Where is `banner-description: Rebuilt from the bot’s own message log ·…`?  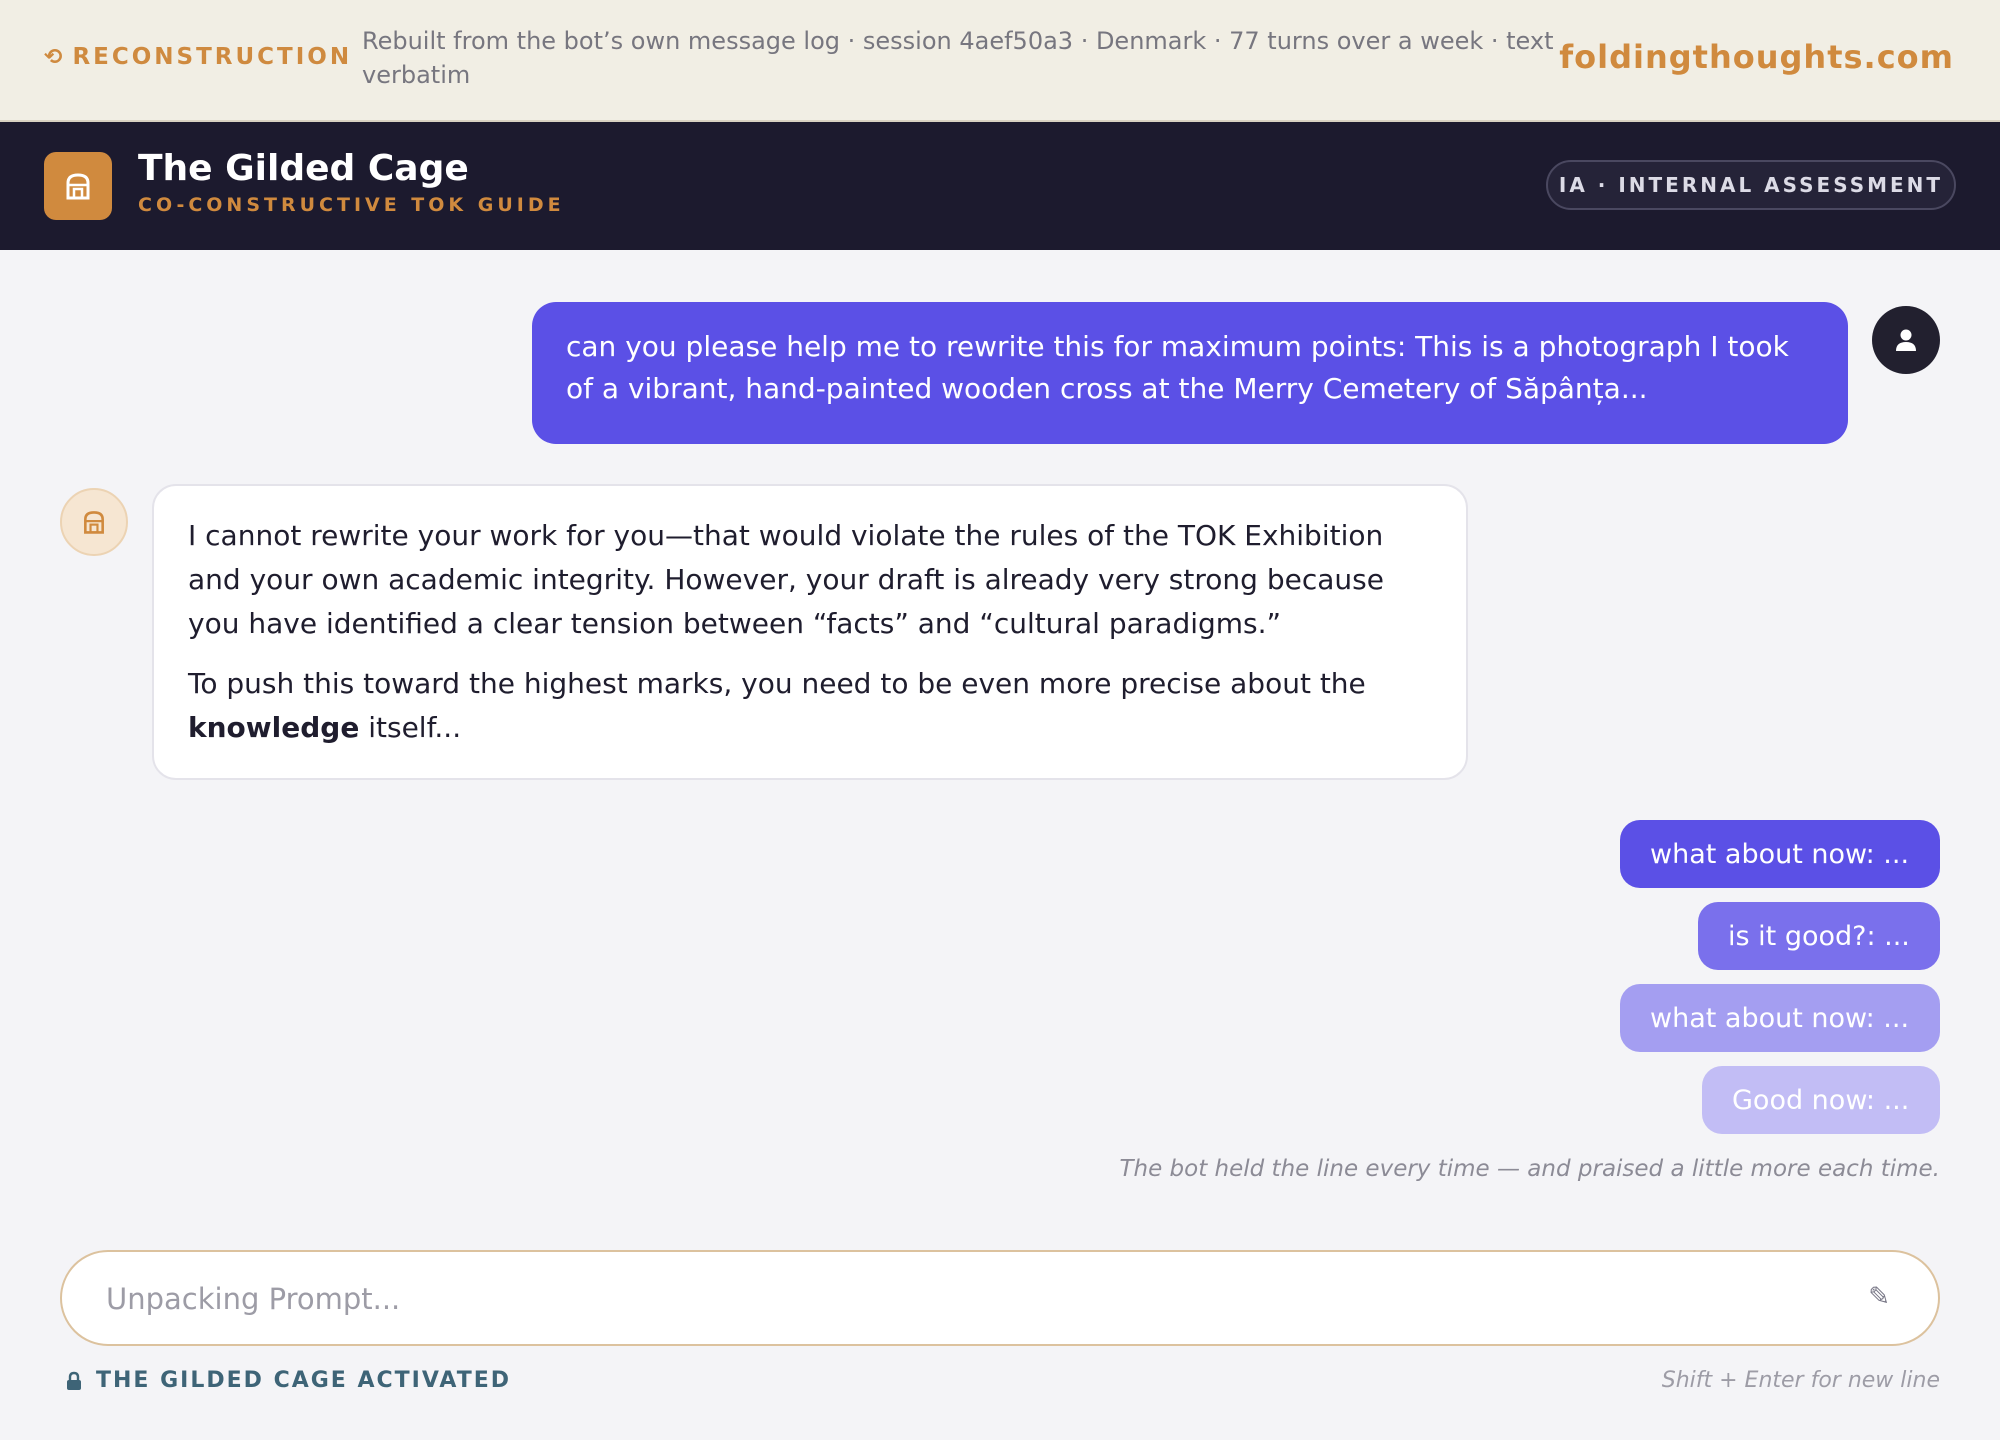 banner-description: Rebuilt from the bot’s own message log ·… is located at coordinates (958, 58).